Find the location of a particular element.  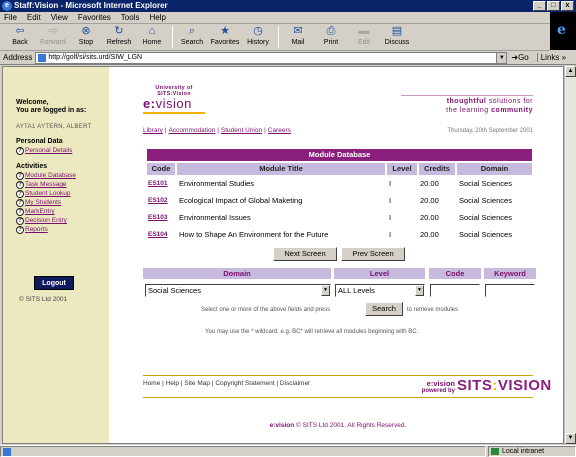

sidebar-item-task-message: ? Task Message is located at coordinates (62, 184).